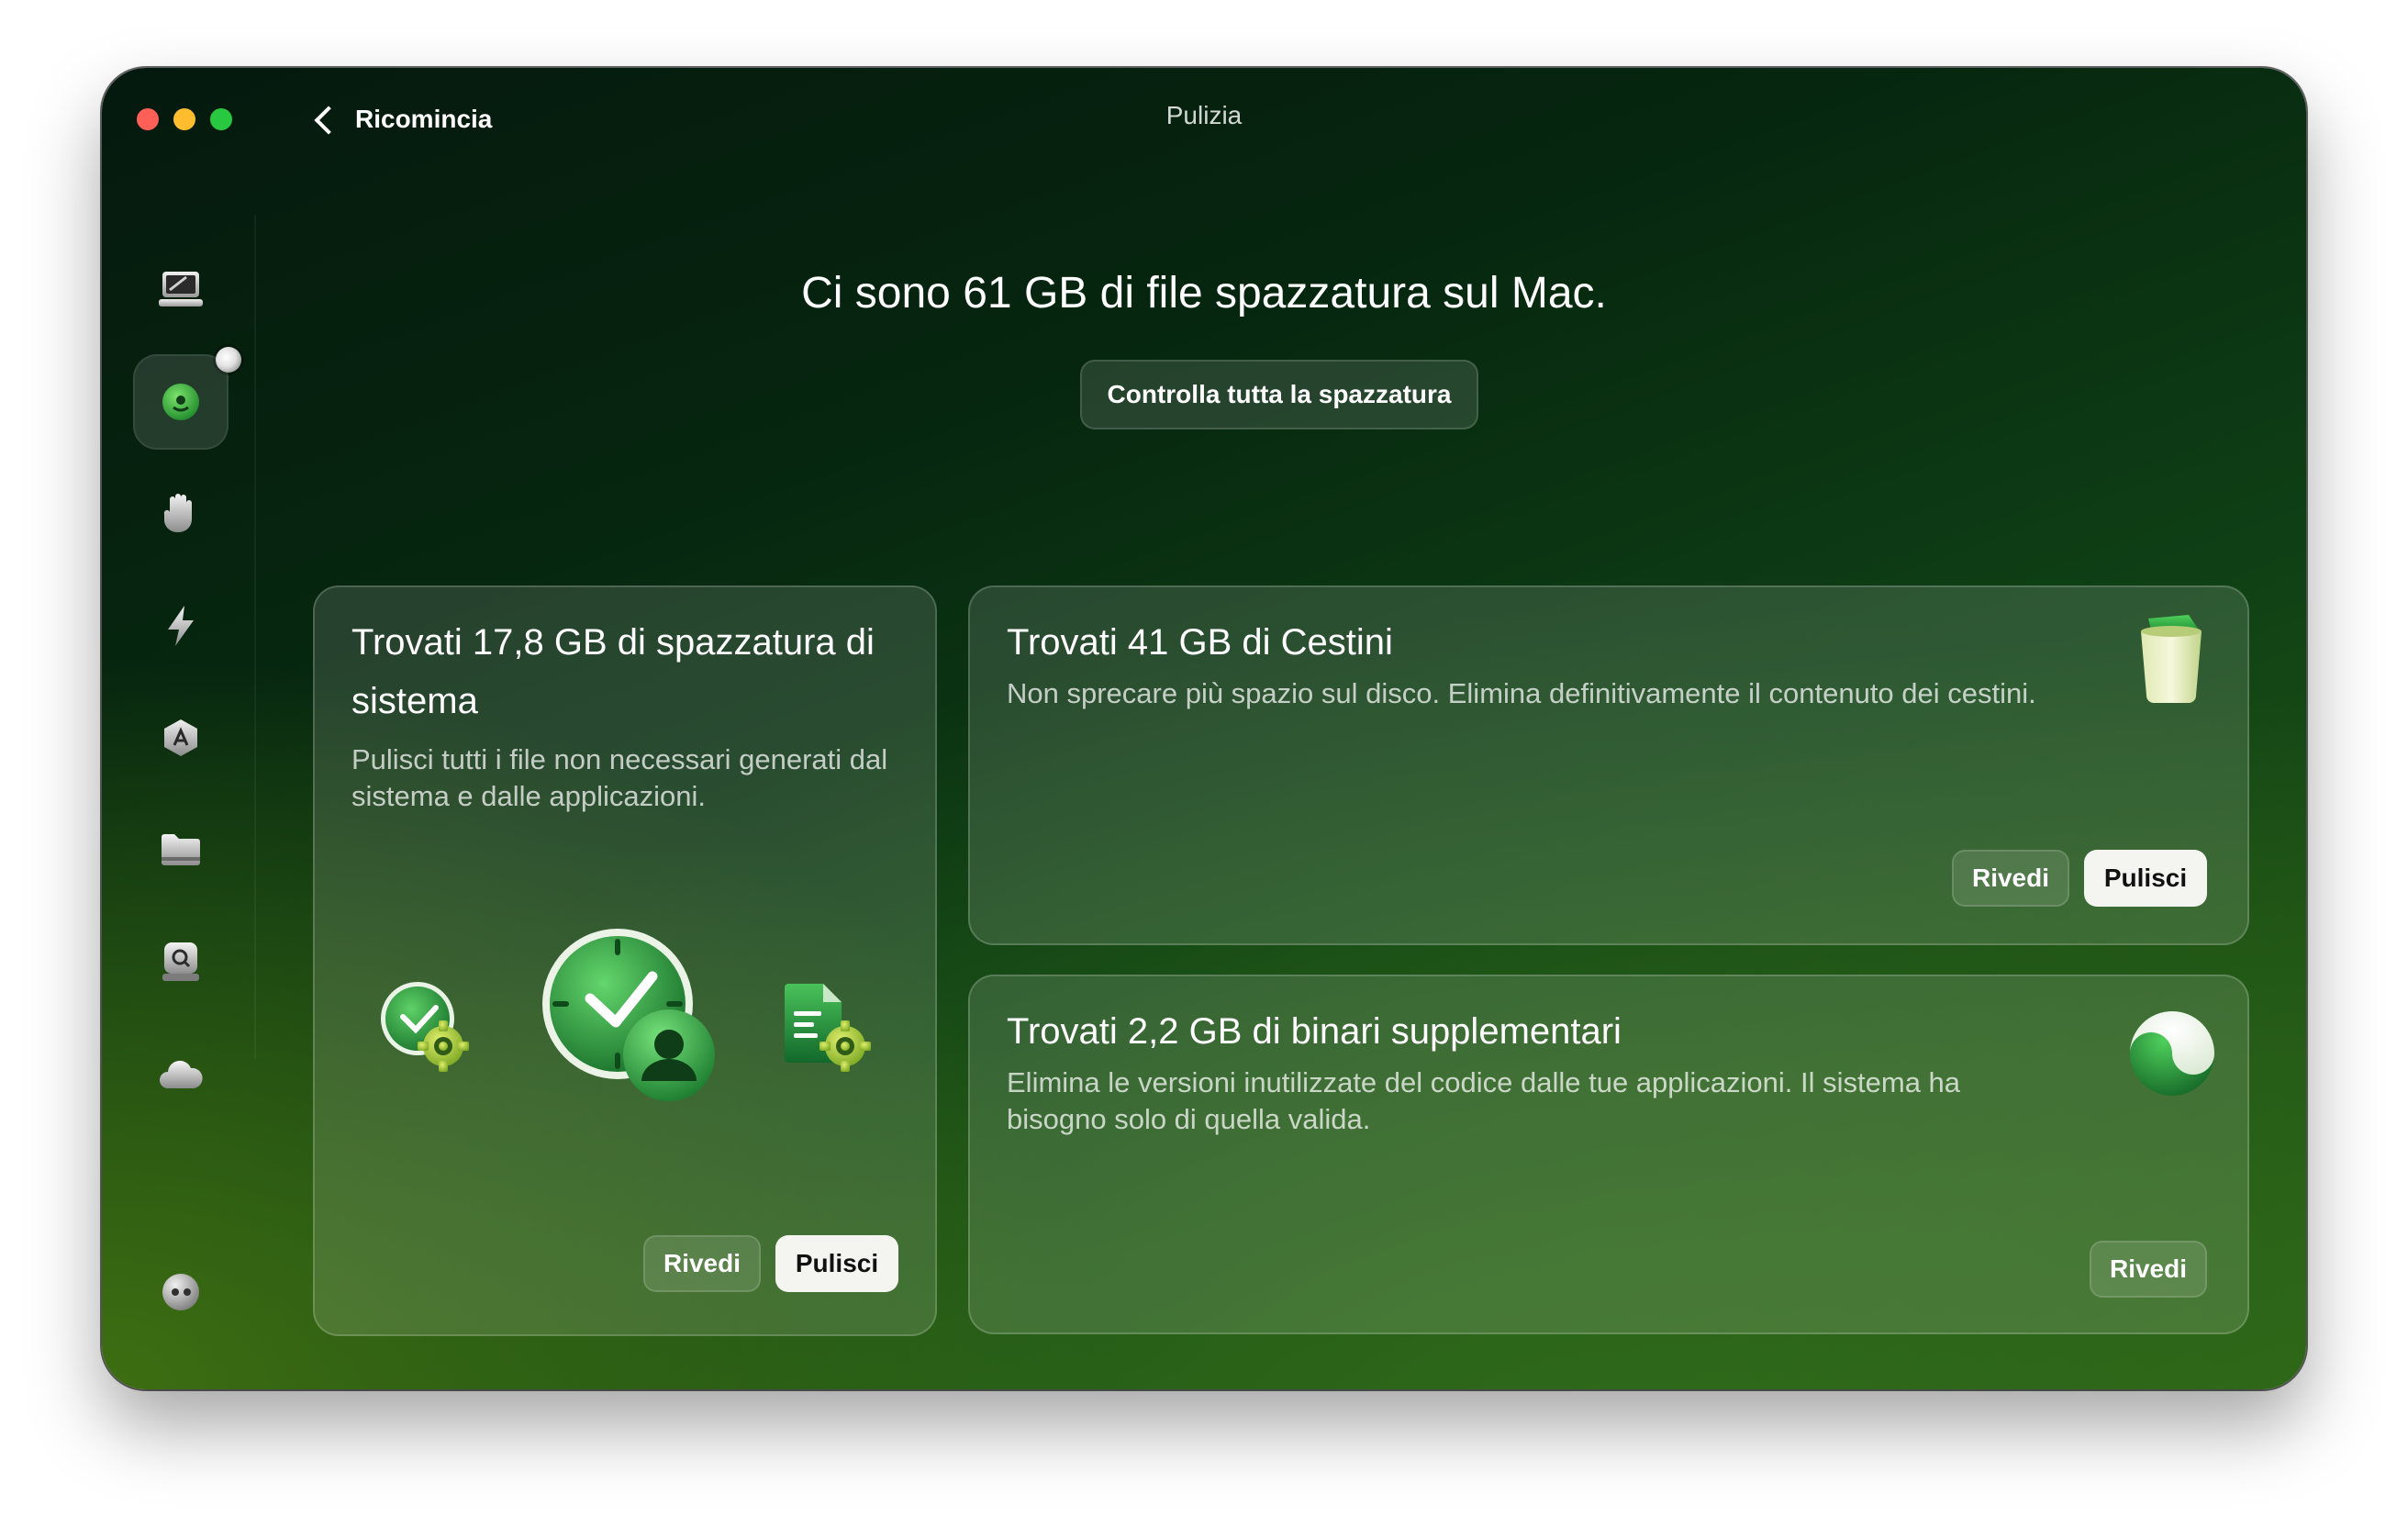 Image resolution: width=2408 pixels, height=1527 pixels. Describe the element at coordinates (425, 1027) in the screenshot. I see `clock-gear-icon` at that location.